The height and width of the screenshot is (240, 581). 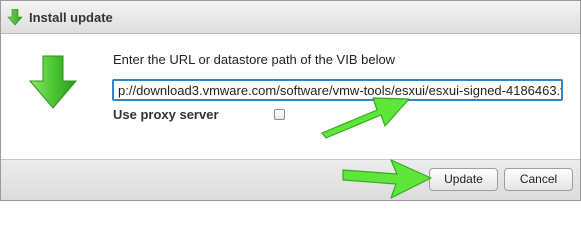 What do you see at coordinates (290, 17) in the screenshot?
I see `dialog-title-bar: Install update` at bounding box center [290, 17].